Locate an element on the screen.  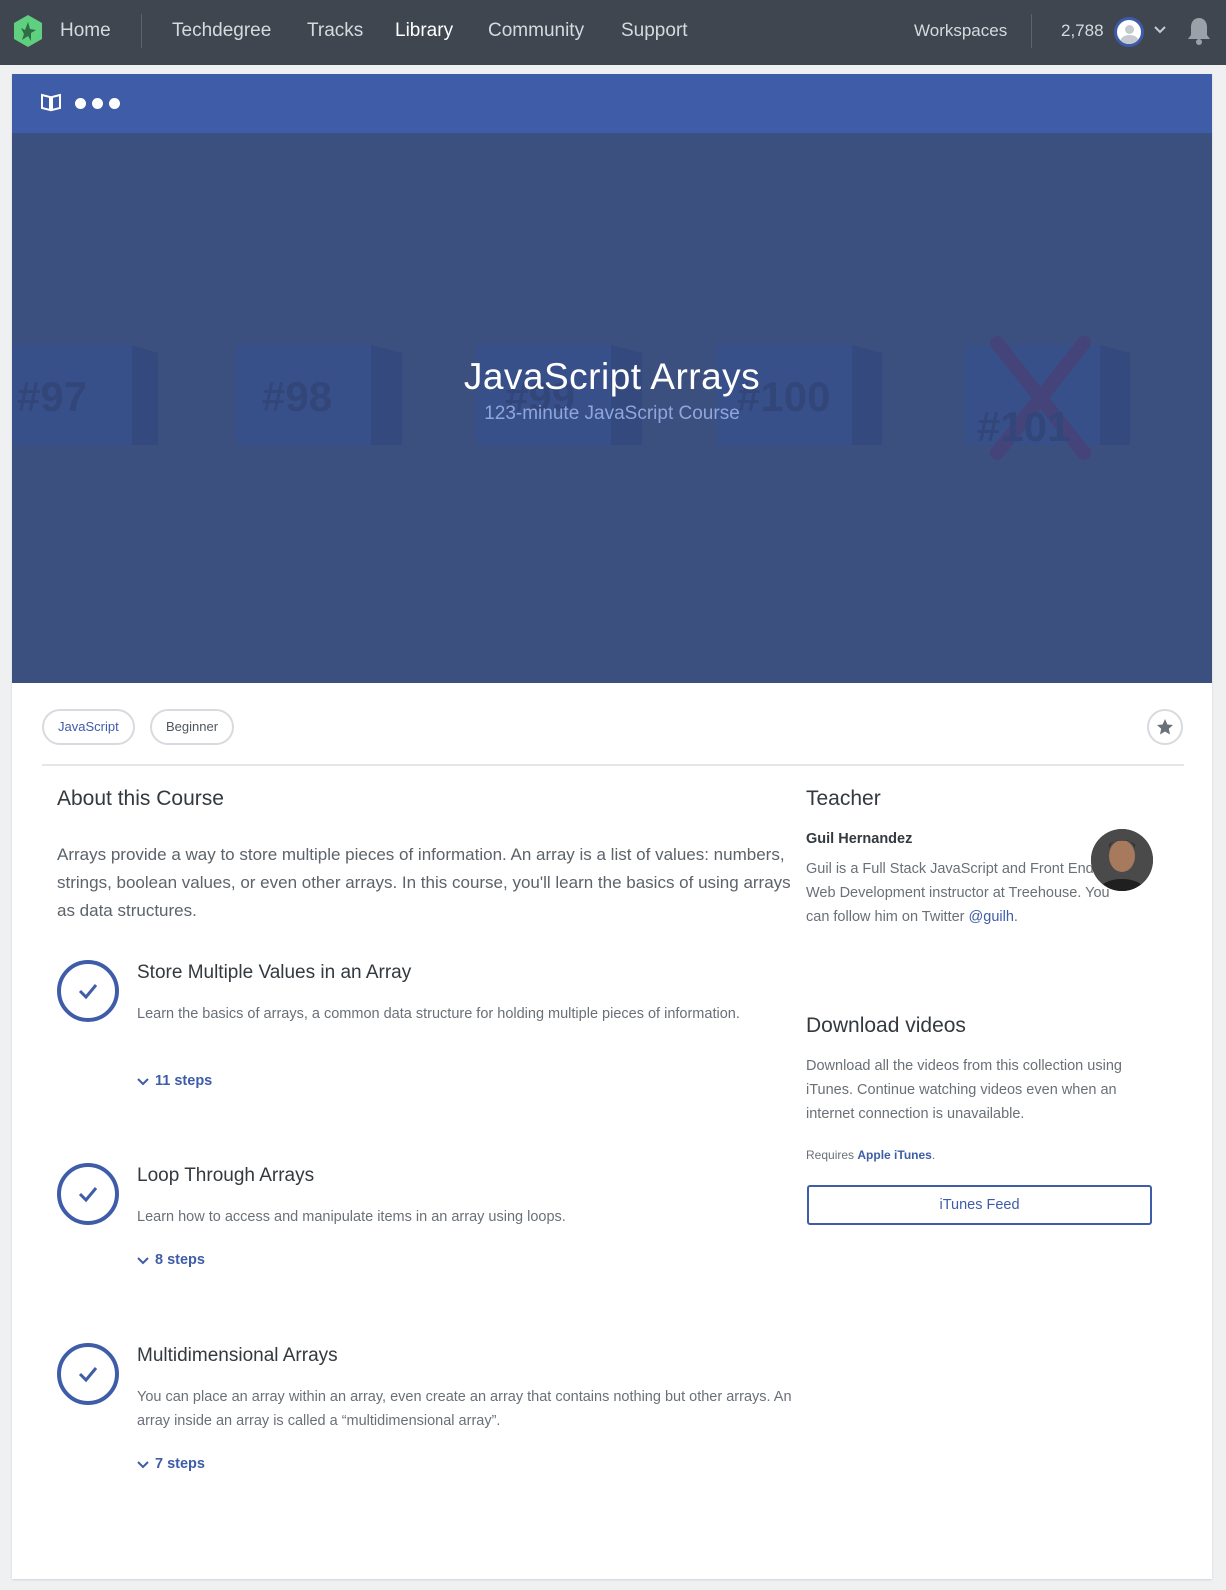
nav-tracks: Tracks is located at coordinates (335, 31).